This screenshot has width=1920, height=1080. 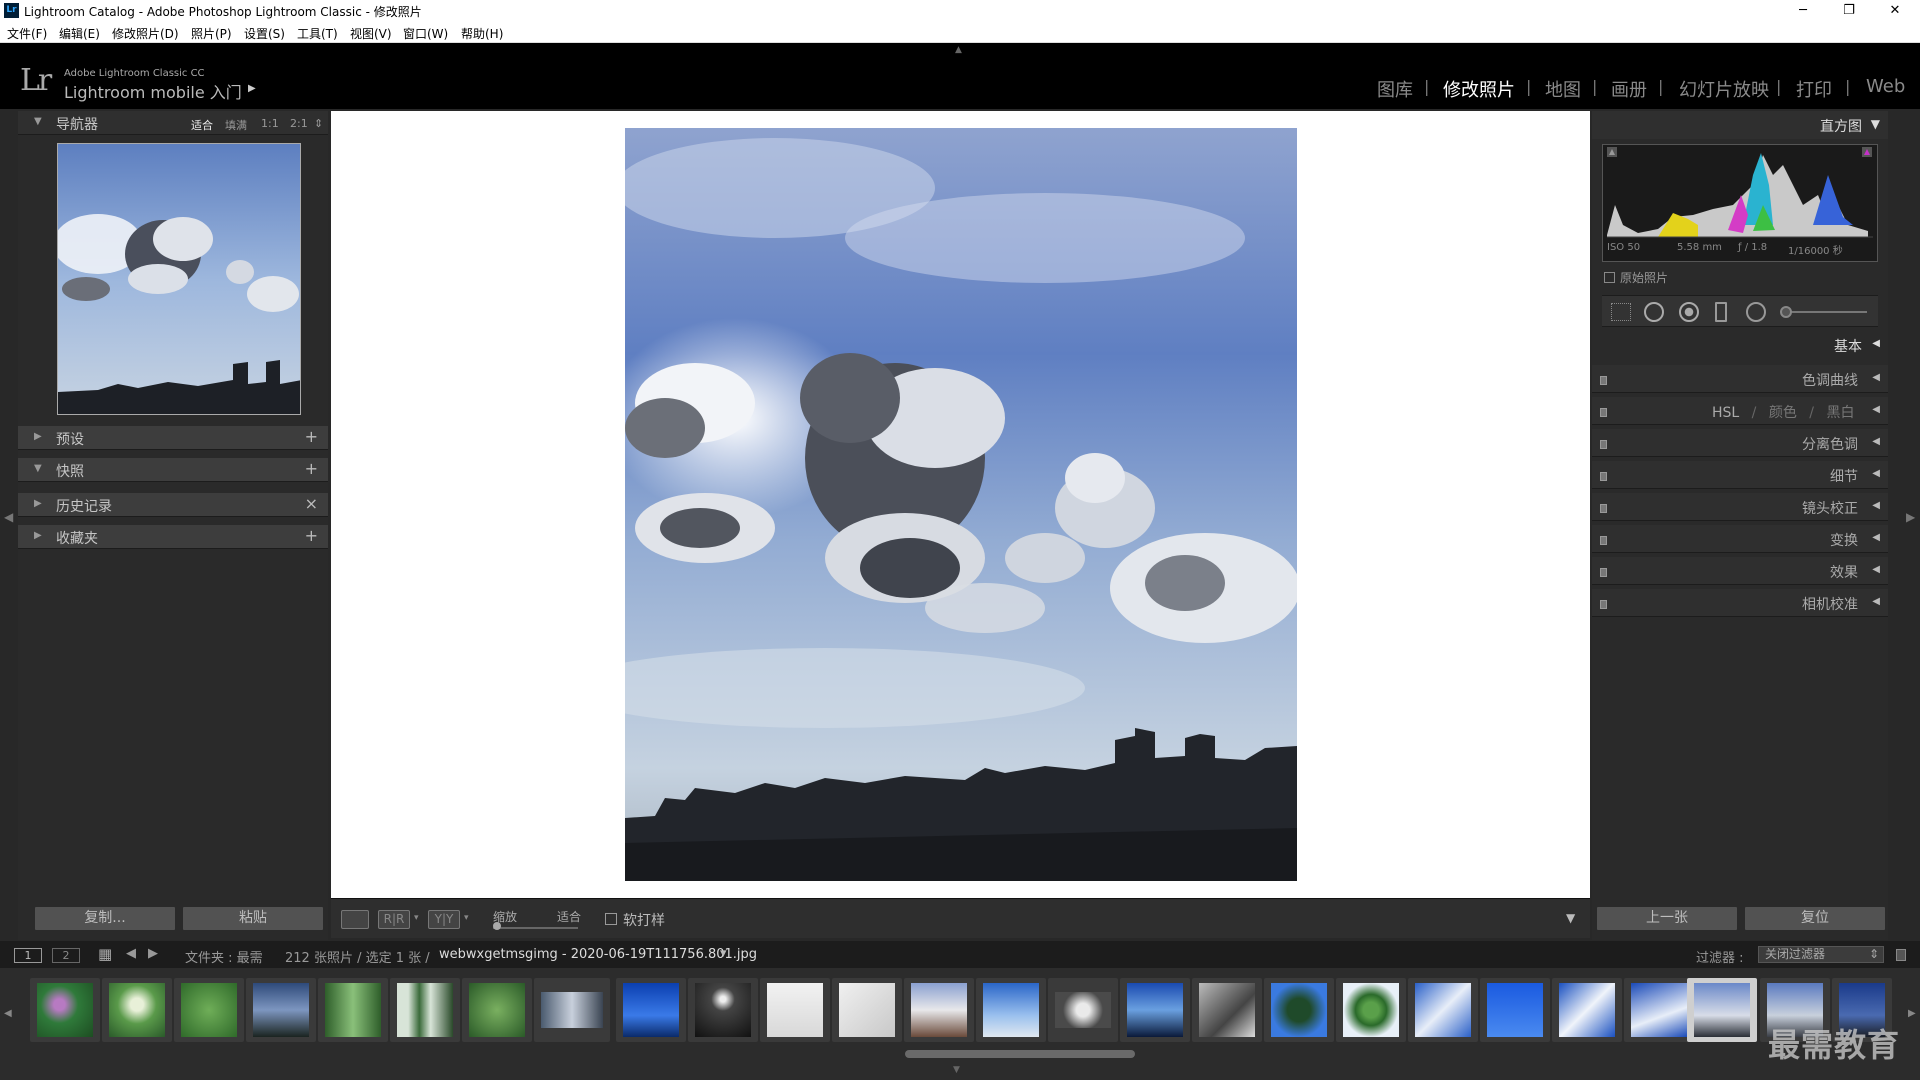 What do you see at coordinates (1876, 505) in the screenshot?
I see `lens-corrections-expand-icon: ◀` at bounding box center [1876, 505].